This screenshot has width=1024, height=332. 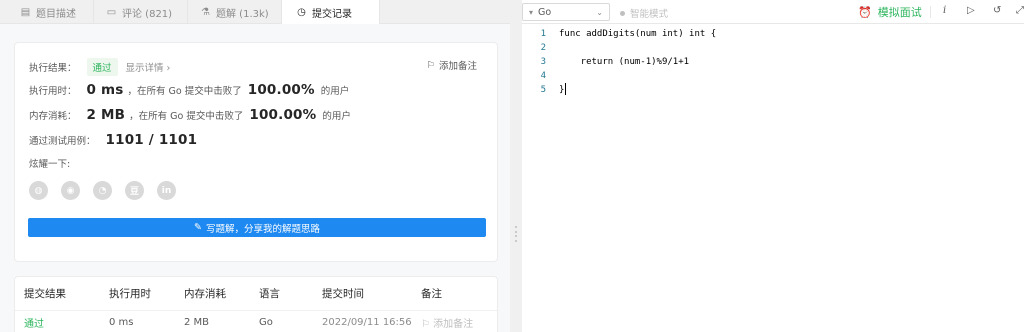 What do you see at coordinates (516, 166) in the screenshot?
I see `split-divider` at bounding box center [516, 166].